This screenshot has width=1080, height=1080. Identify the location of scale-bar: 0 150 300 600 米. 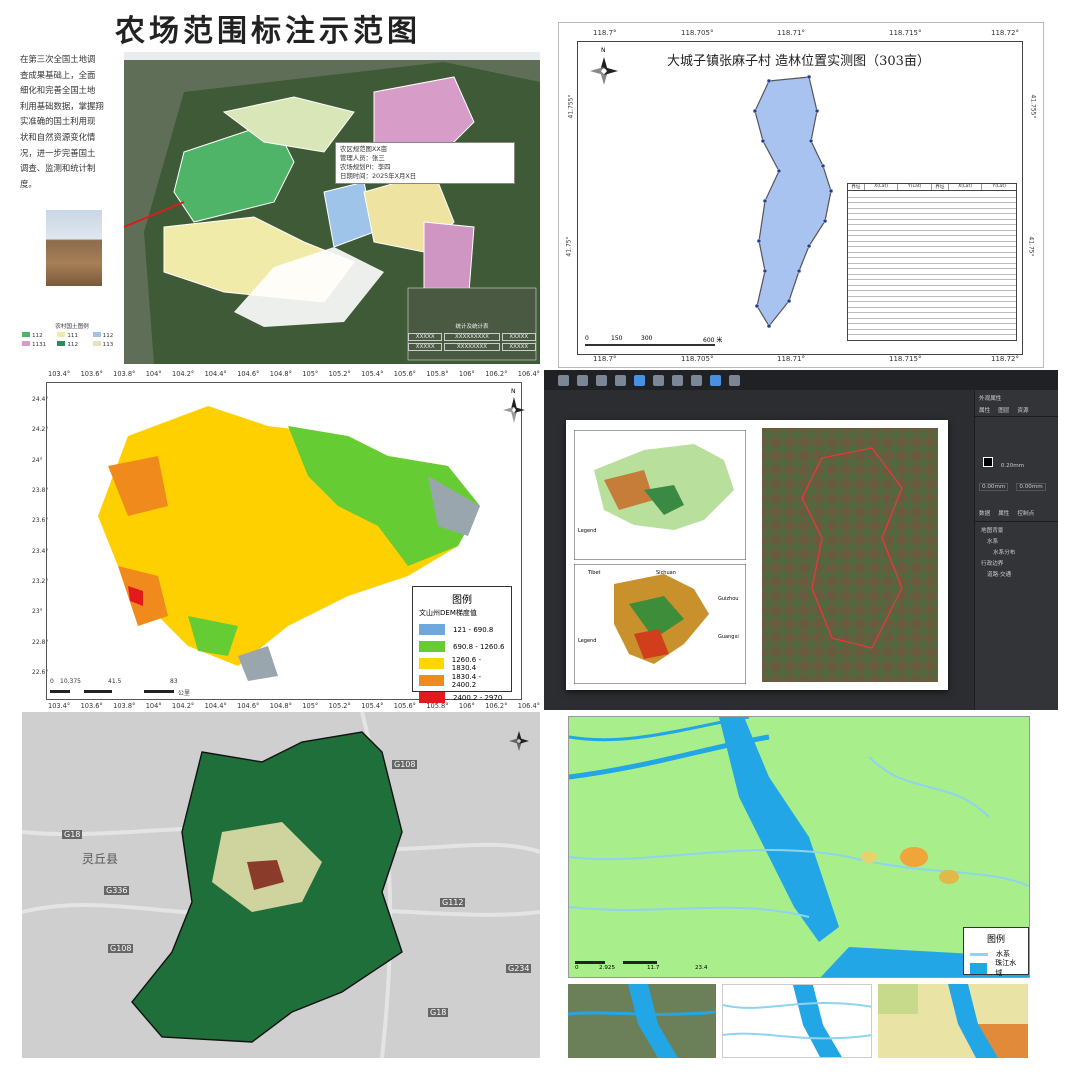
(654, 340).